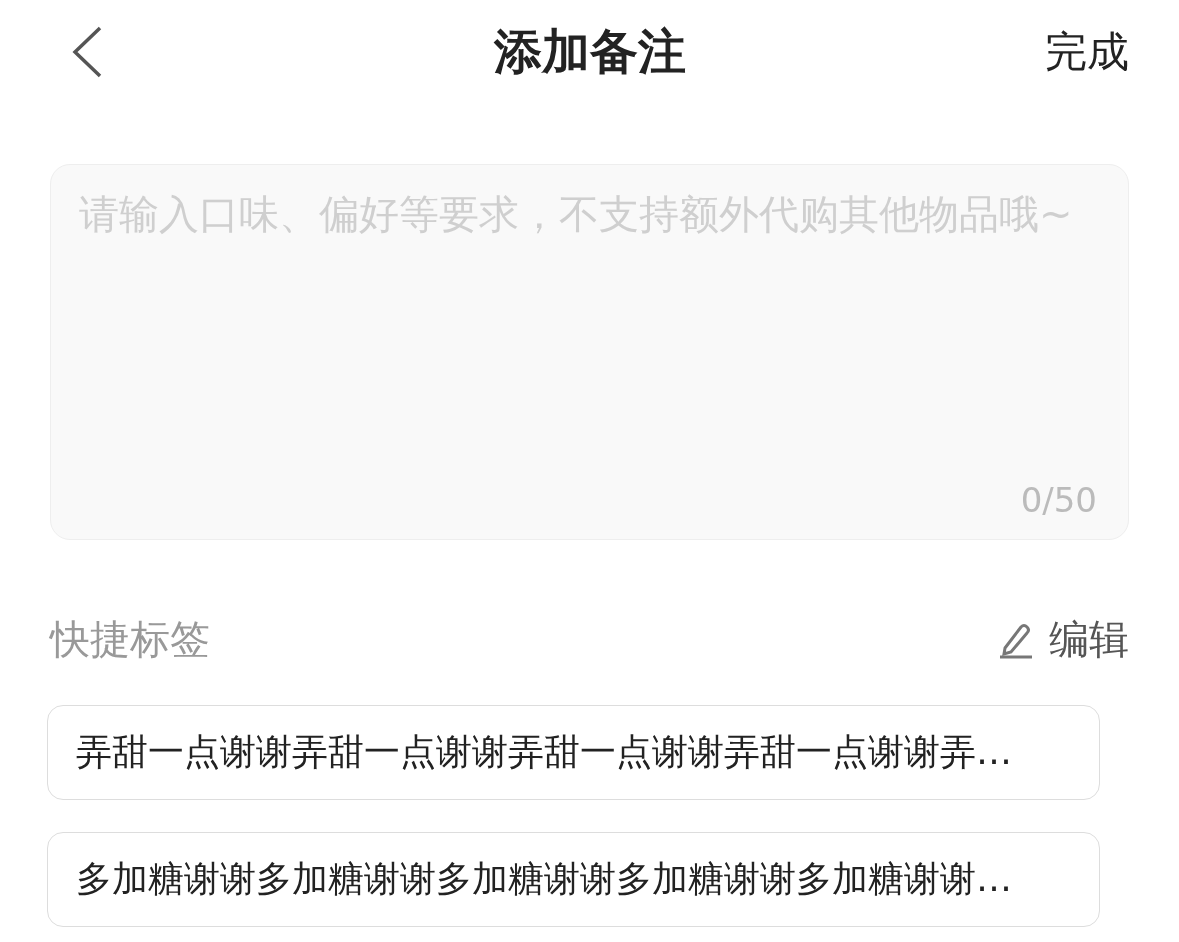  I want to click on back-button, so click(87, 52).